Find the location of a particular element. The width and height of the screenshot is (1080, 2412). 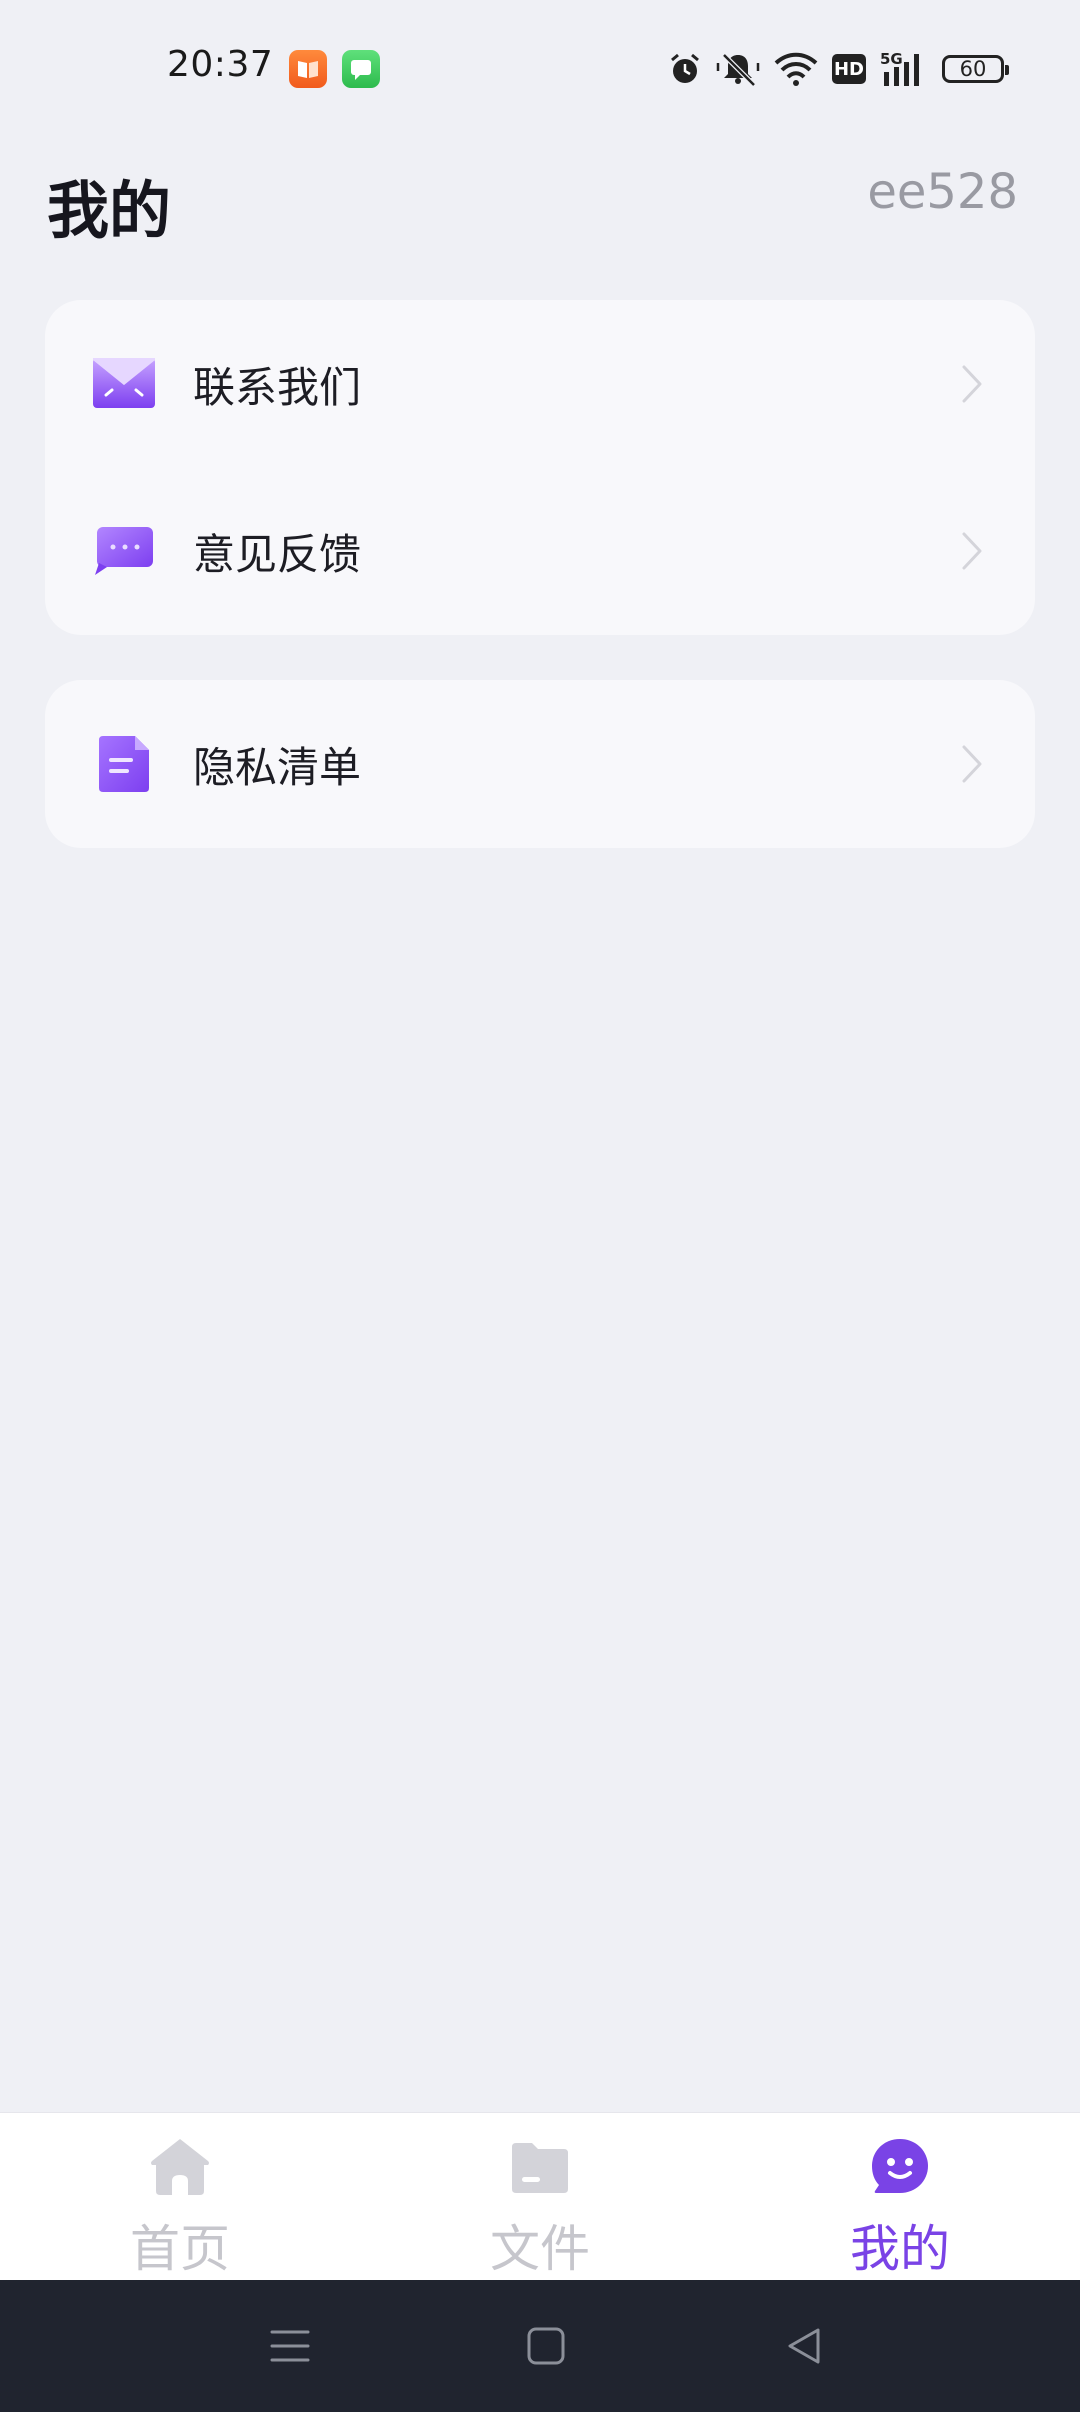

menu-icon is located at coordinates (290, 2346).